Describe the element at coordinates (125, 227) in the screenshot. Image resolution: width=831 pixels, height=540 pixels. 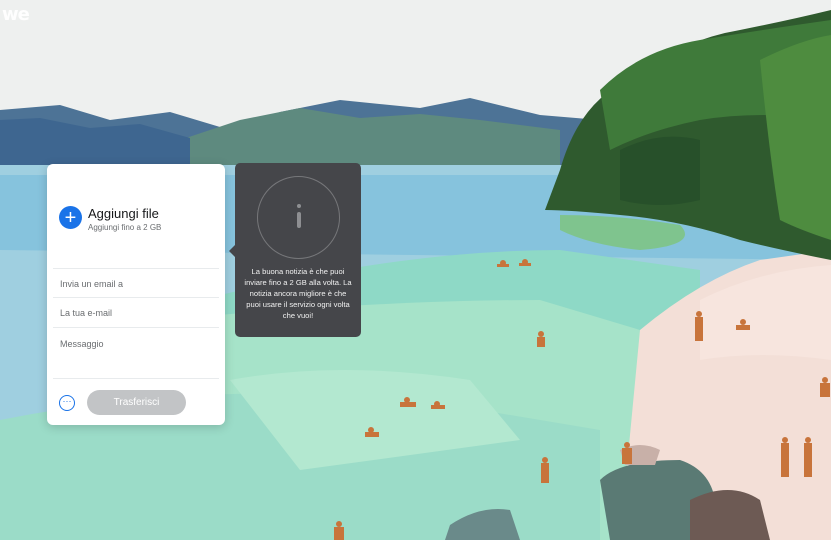
I see `add-files-subtitle: Aggiungi fino a 2 GB` at that location.